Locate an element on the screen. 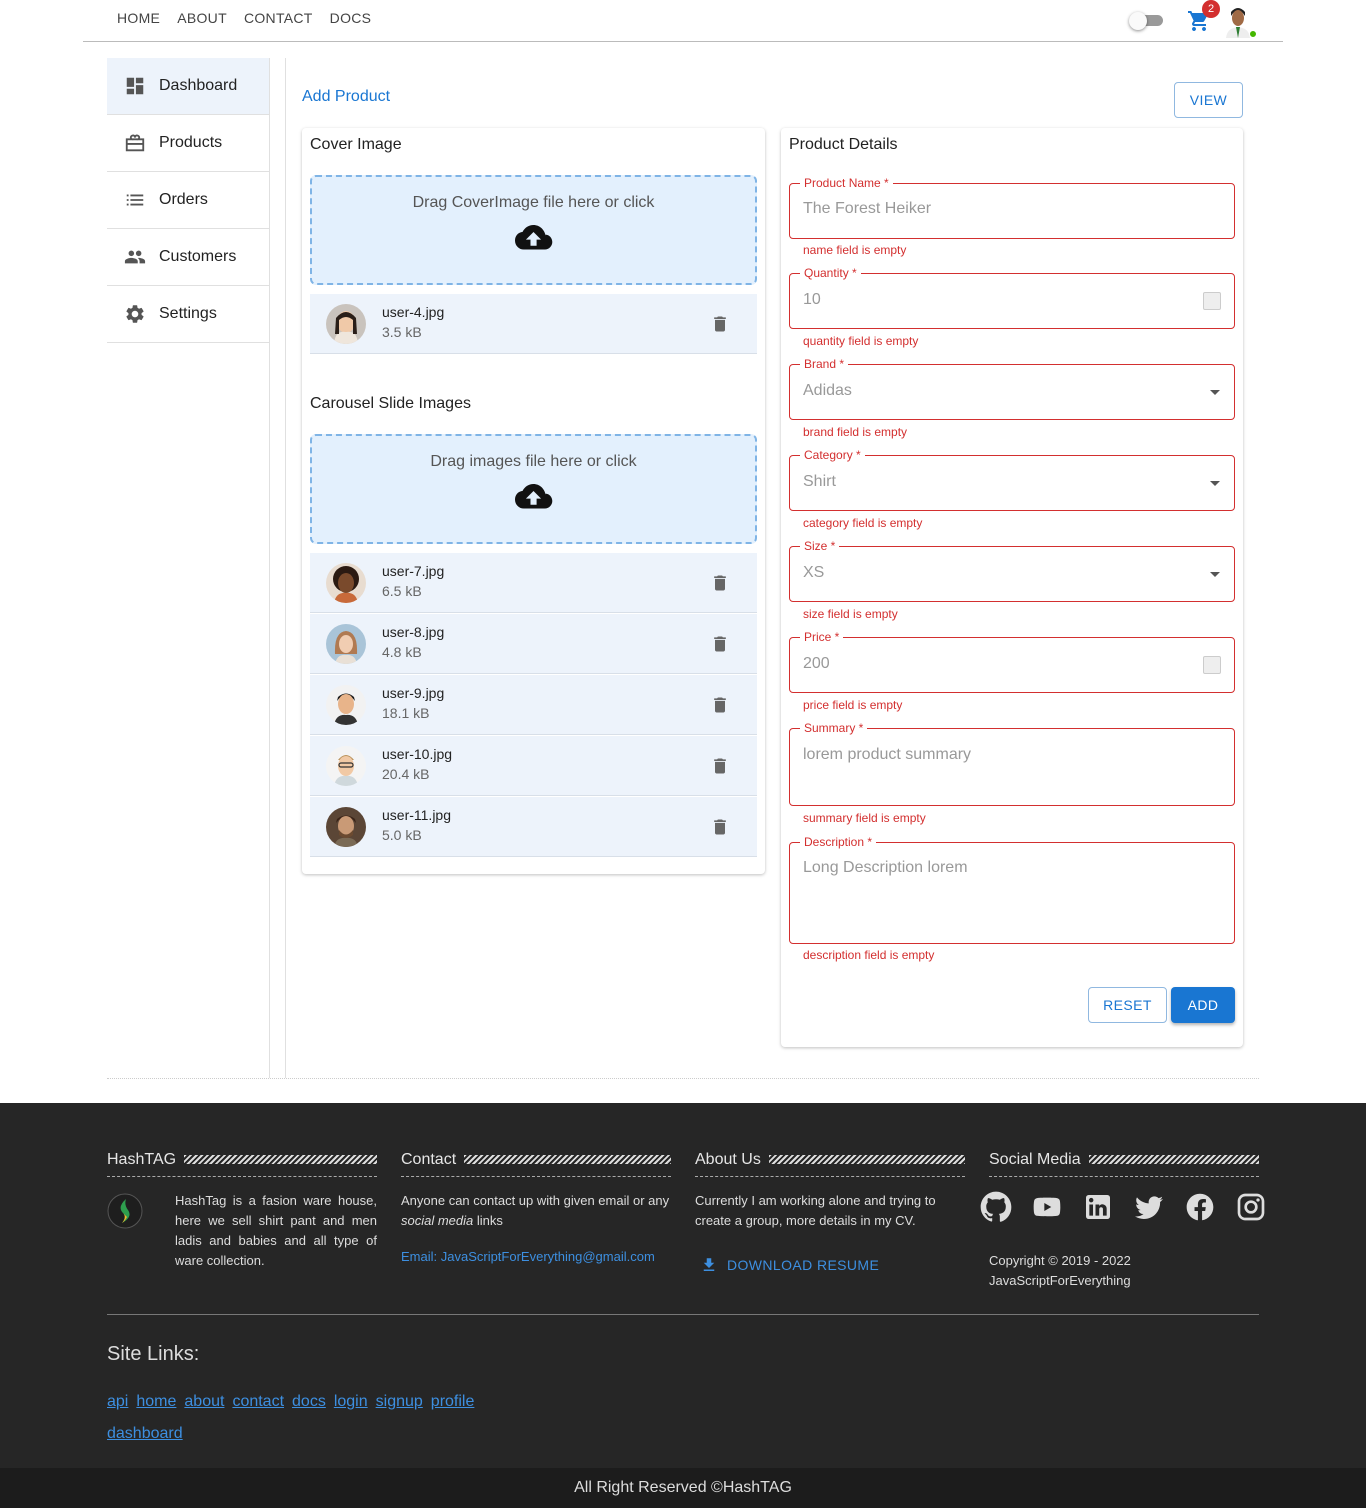 The image size is (1366, 1508). sidebar-item-orders: Orders is located at coordinates (188, 200).